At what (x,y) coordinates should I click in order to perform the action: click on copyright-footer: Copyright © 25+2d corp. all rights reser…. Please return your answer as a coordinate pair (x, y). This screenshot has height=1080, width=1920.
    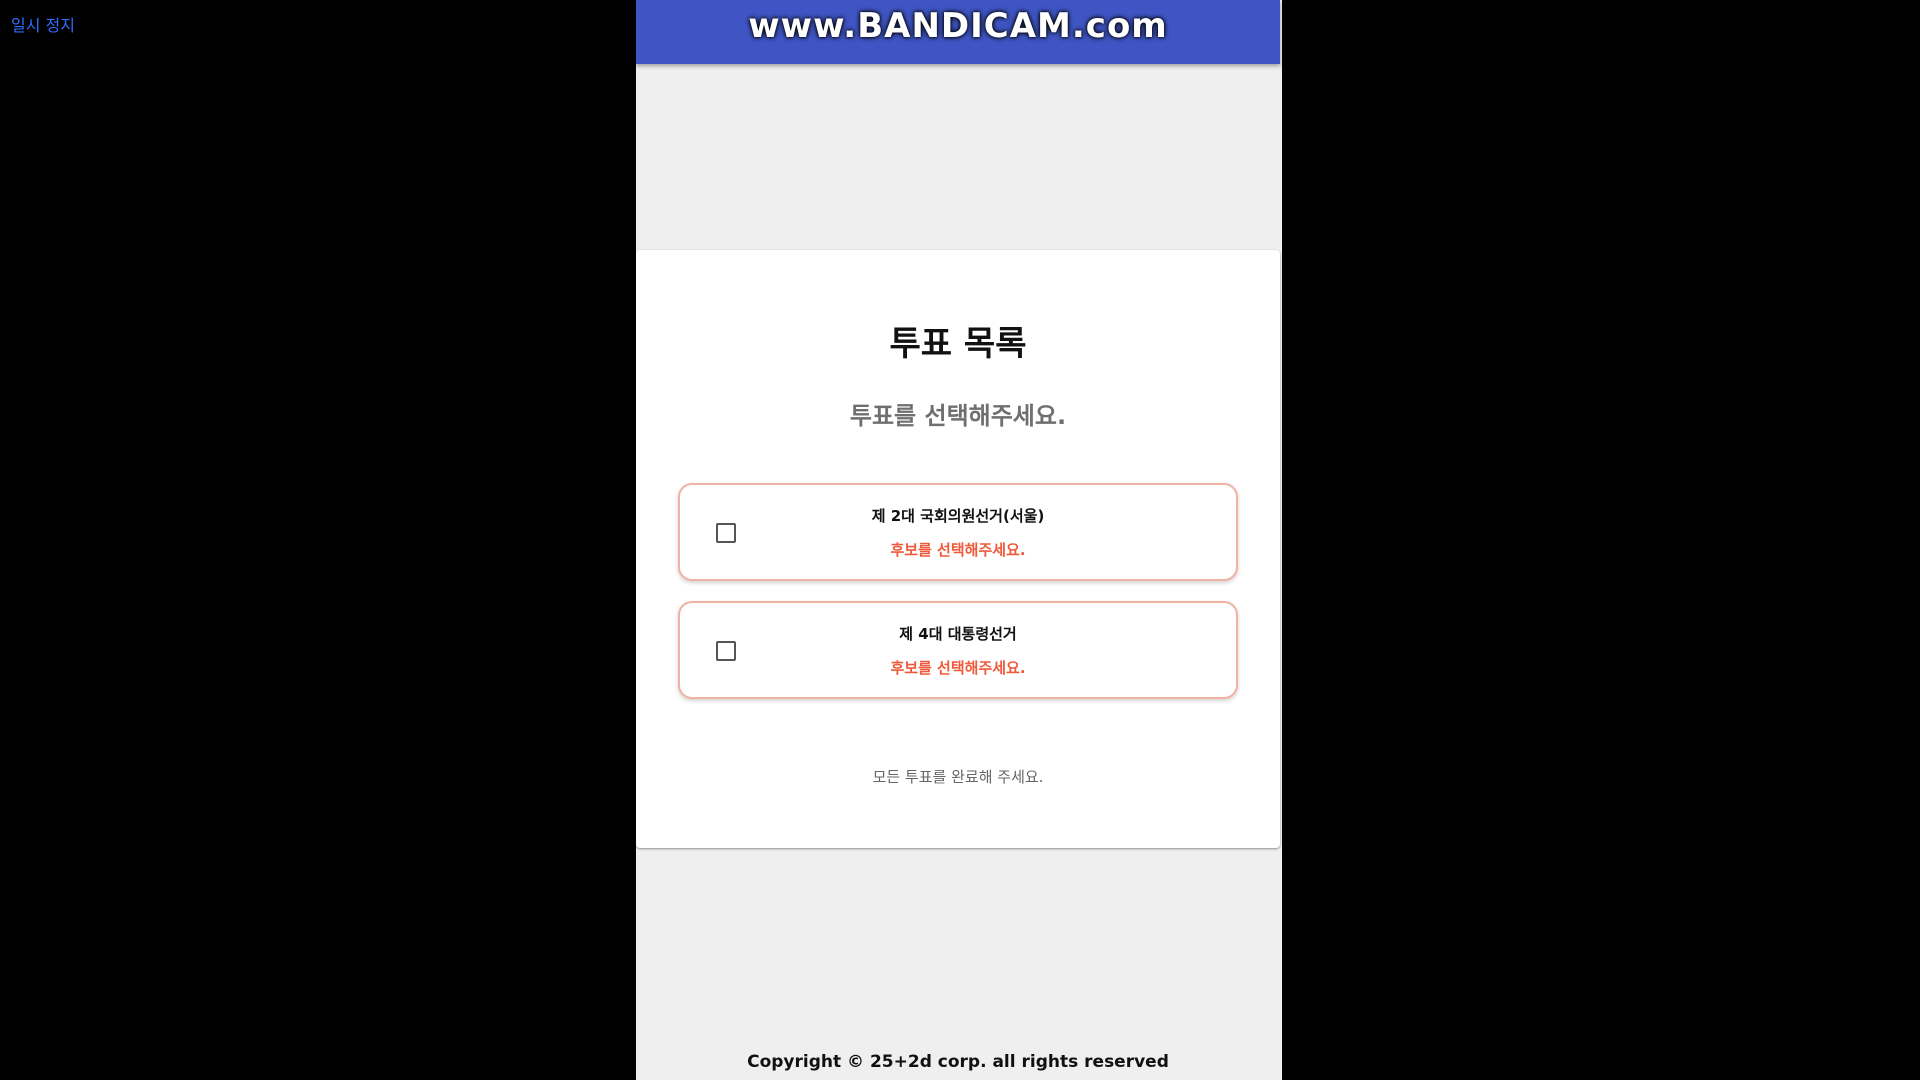
    Looking at the image, I should click on (958, 1062).